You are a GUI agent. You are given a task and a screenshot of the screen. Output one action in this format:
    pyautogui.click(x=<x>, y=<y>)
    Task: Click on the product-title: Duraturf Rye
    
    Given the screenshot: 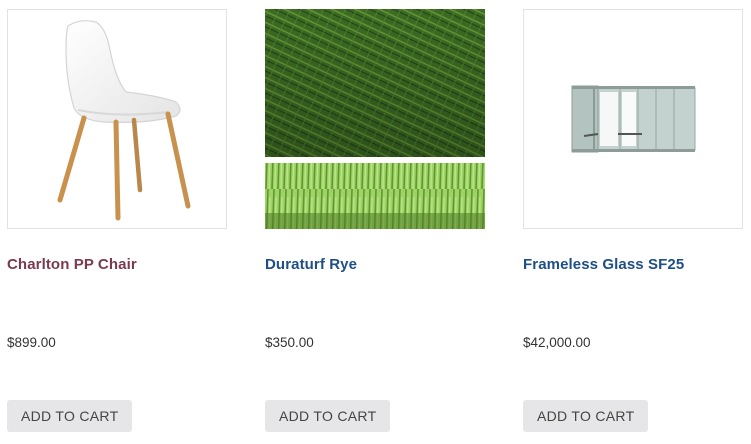 What is the action you would take?
    pyautogui.click(x=311, y=264)
    